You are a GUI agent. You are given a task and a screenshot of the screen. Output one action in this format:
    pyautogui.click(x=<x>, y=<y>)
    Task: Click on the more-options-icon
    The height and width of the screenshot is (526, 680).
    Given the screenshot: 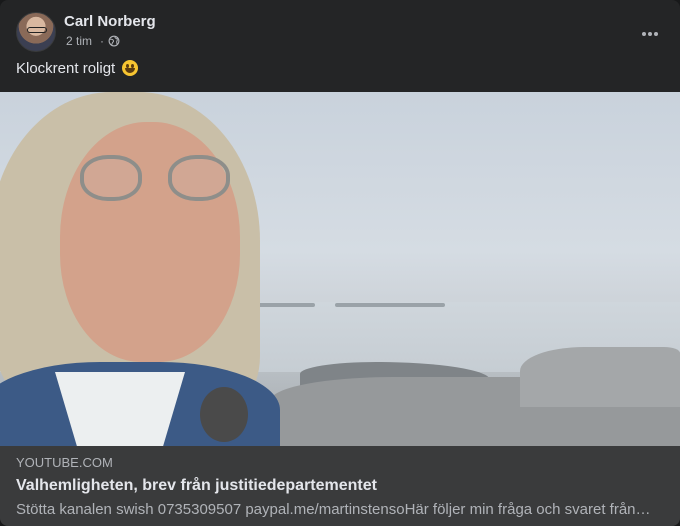 What is the action you would take?
    pyautogui.click(x=650, y=34)
    